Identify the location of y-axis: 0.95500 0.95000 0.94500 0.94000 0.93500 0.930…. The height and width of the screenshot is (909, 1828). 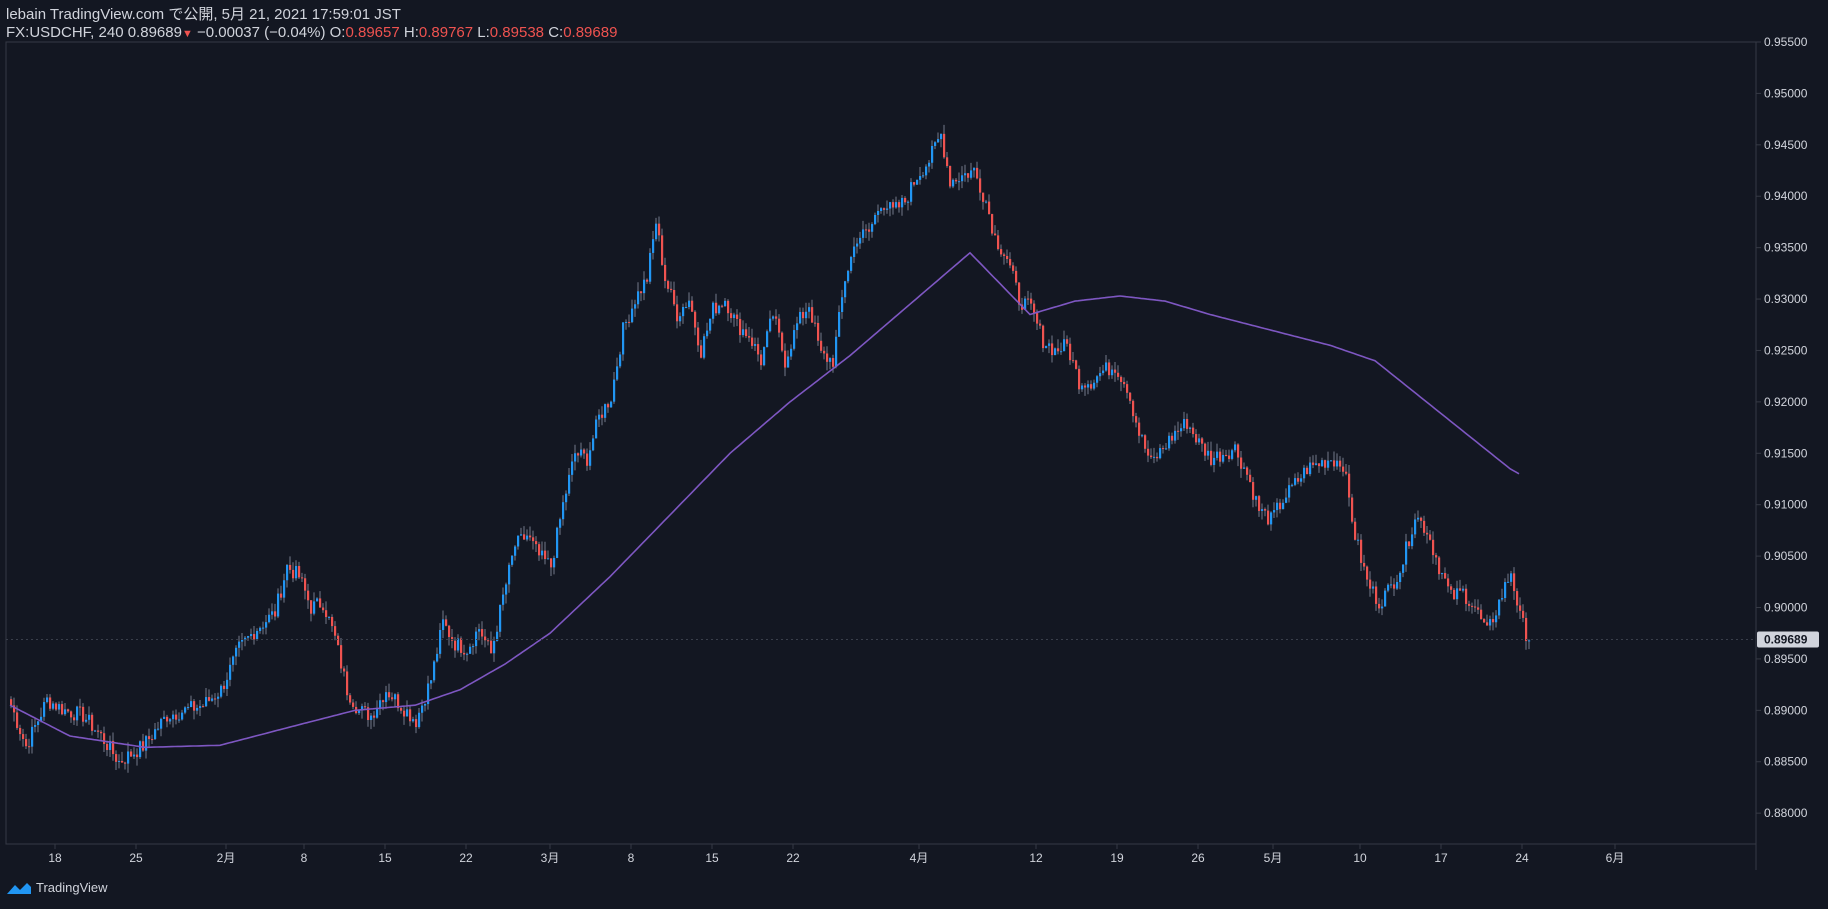
(1782, 427).